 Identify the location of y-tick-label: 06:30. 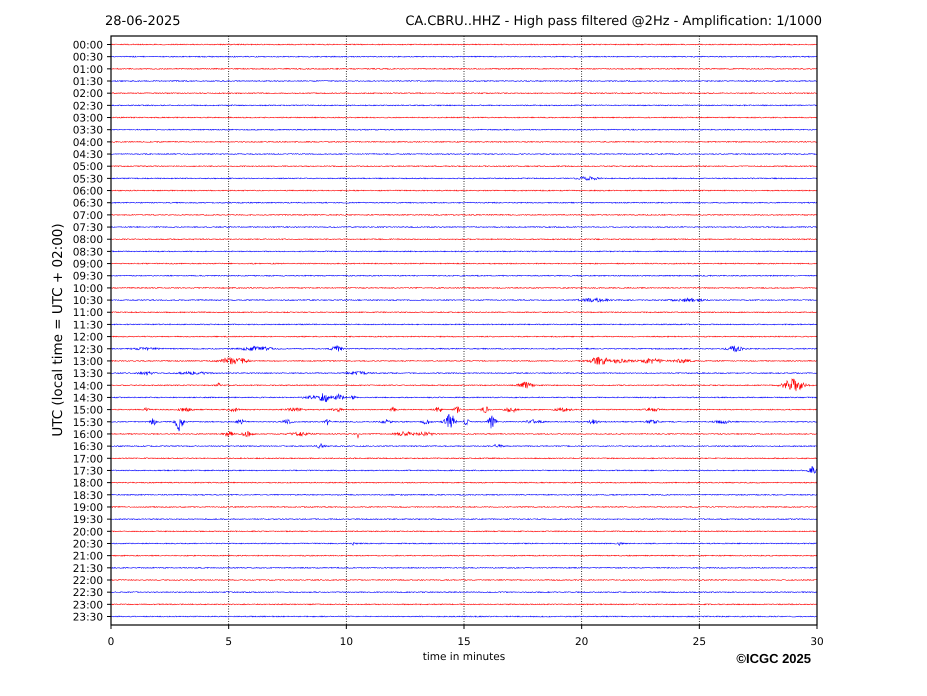
(87, 204).